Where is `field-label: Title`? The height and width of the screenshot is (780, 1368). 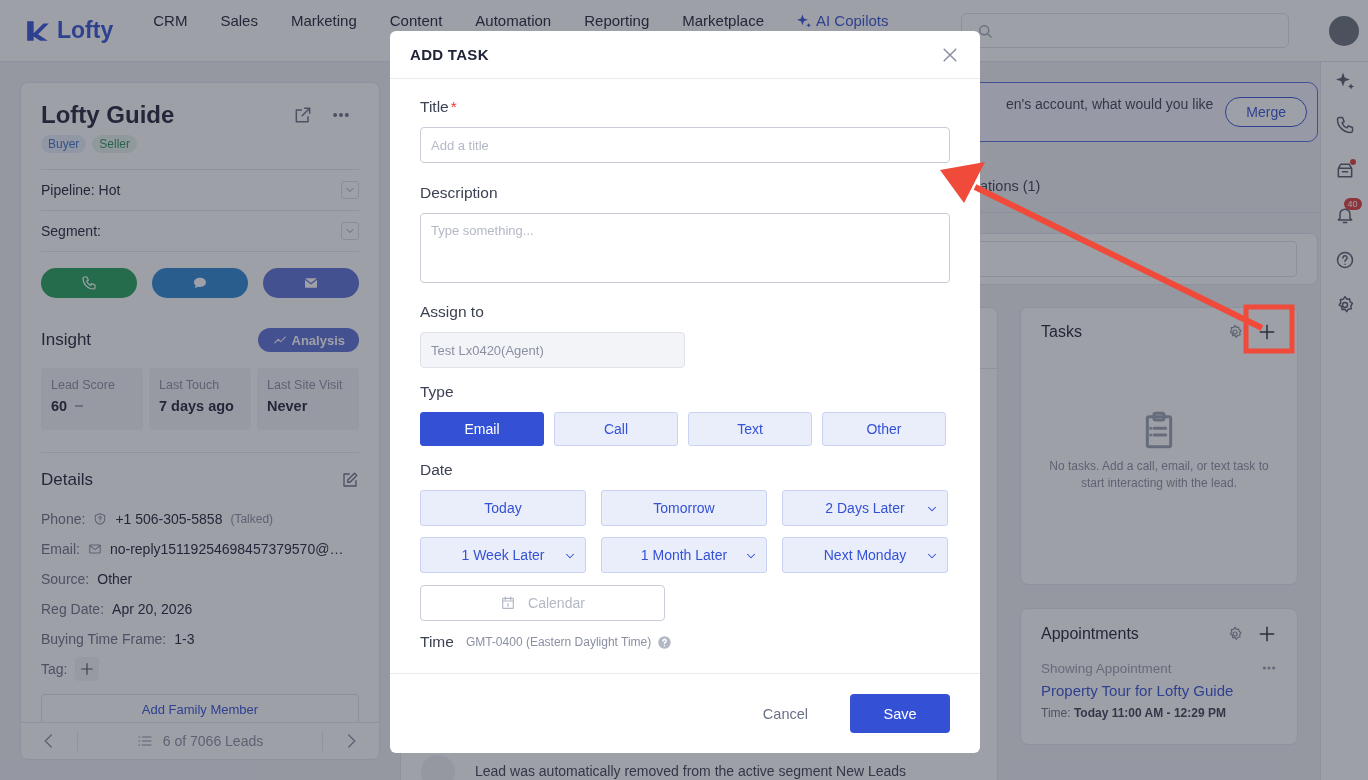 field-label: Title is located at coordinates (434, 107).